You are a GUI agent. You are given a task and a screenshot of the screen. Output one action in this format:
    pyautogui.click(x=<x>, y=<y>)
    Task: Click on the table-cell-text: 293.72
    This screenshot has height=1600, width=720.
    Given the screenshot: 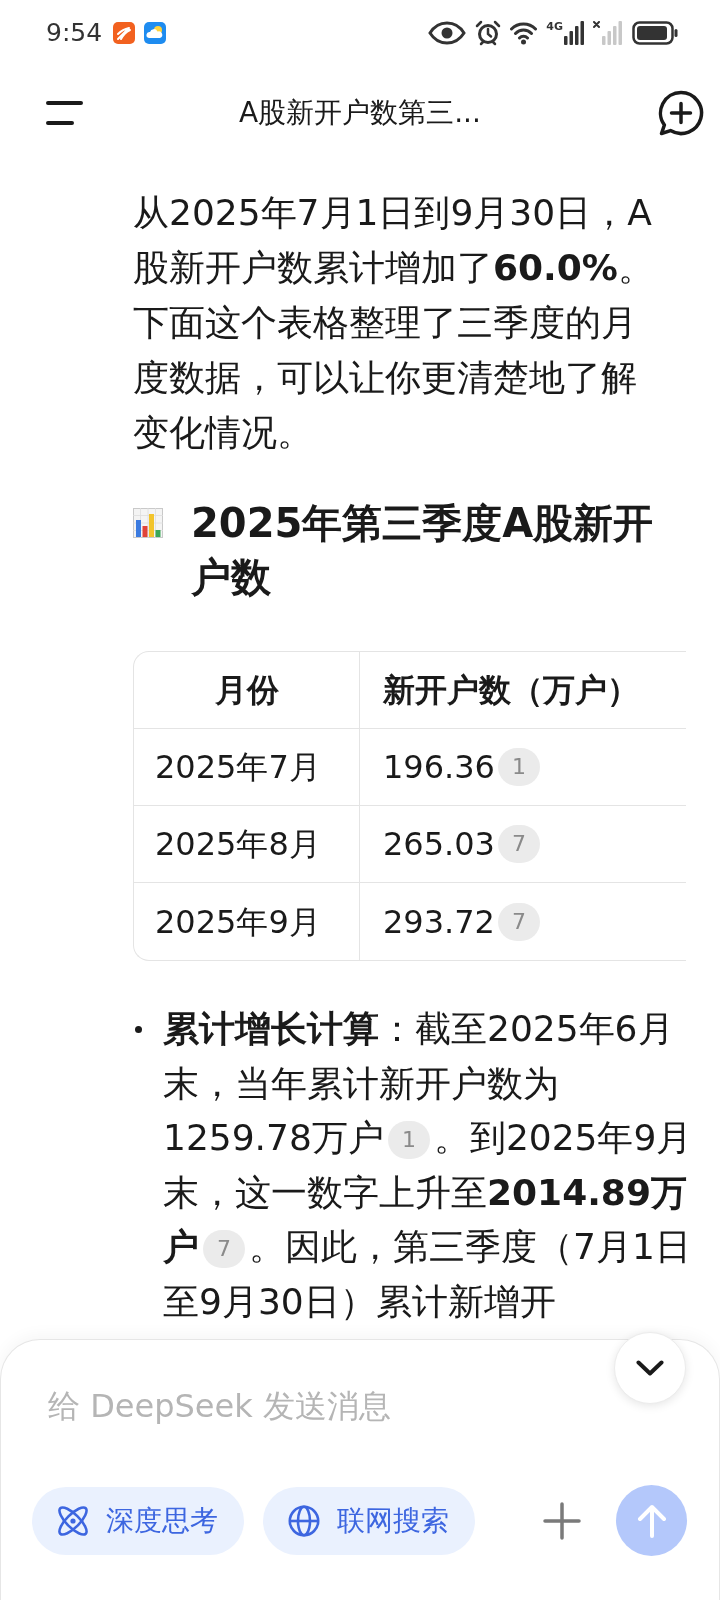 What is the action you would take?
    pyautogui.click(x=439, y=922)
    